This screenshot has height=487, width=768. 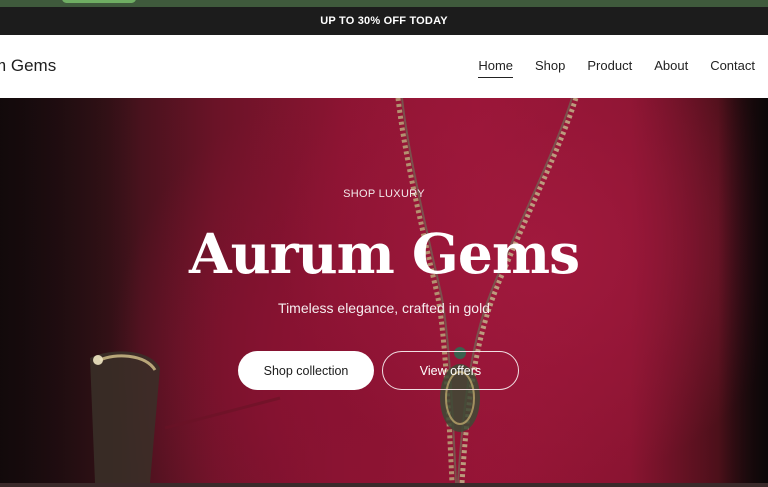 I want to click on bottom-edge, so click(x=384, y=485).